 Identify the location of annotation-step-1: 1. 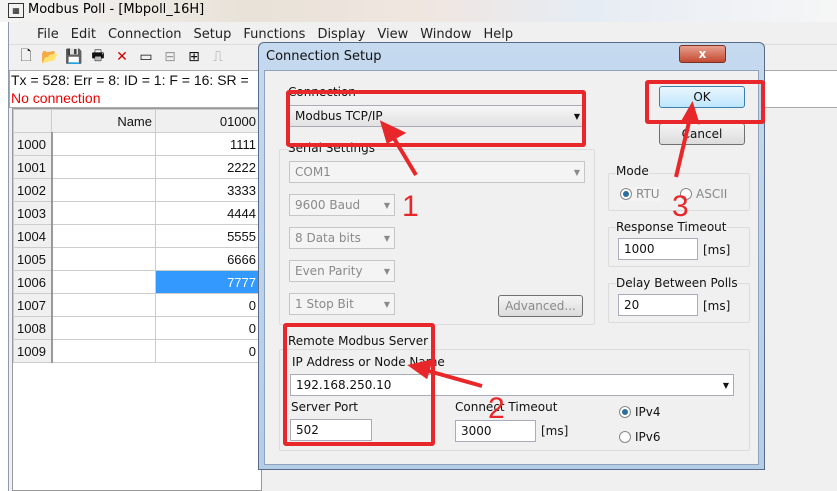
(410, 206).